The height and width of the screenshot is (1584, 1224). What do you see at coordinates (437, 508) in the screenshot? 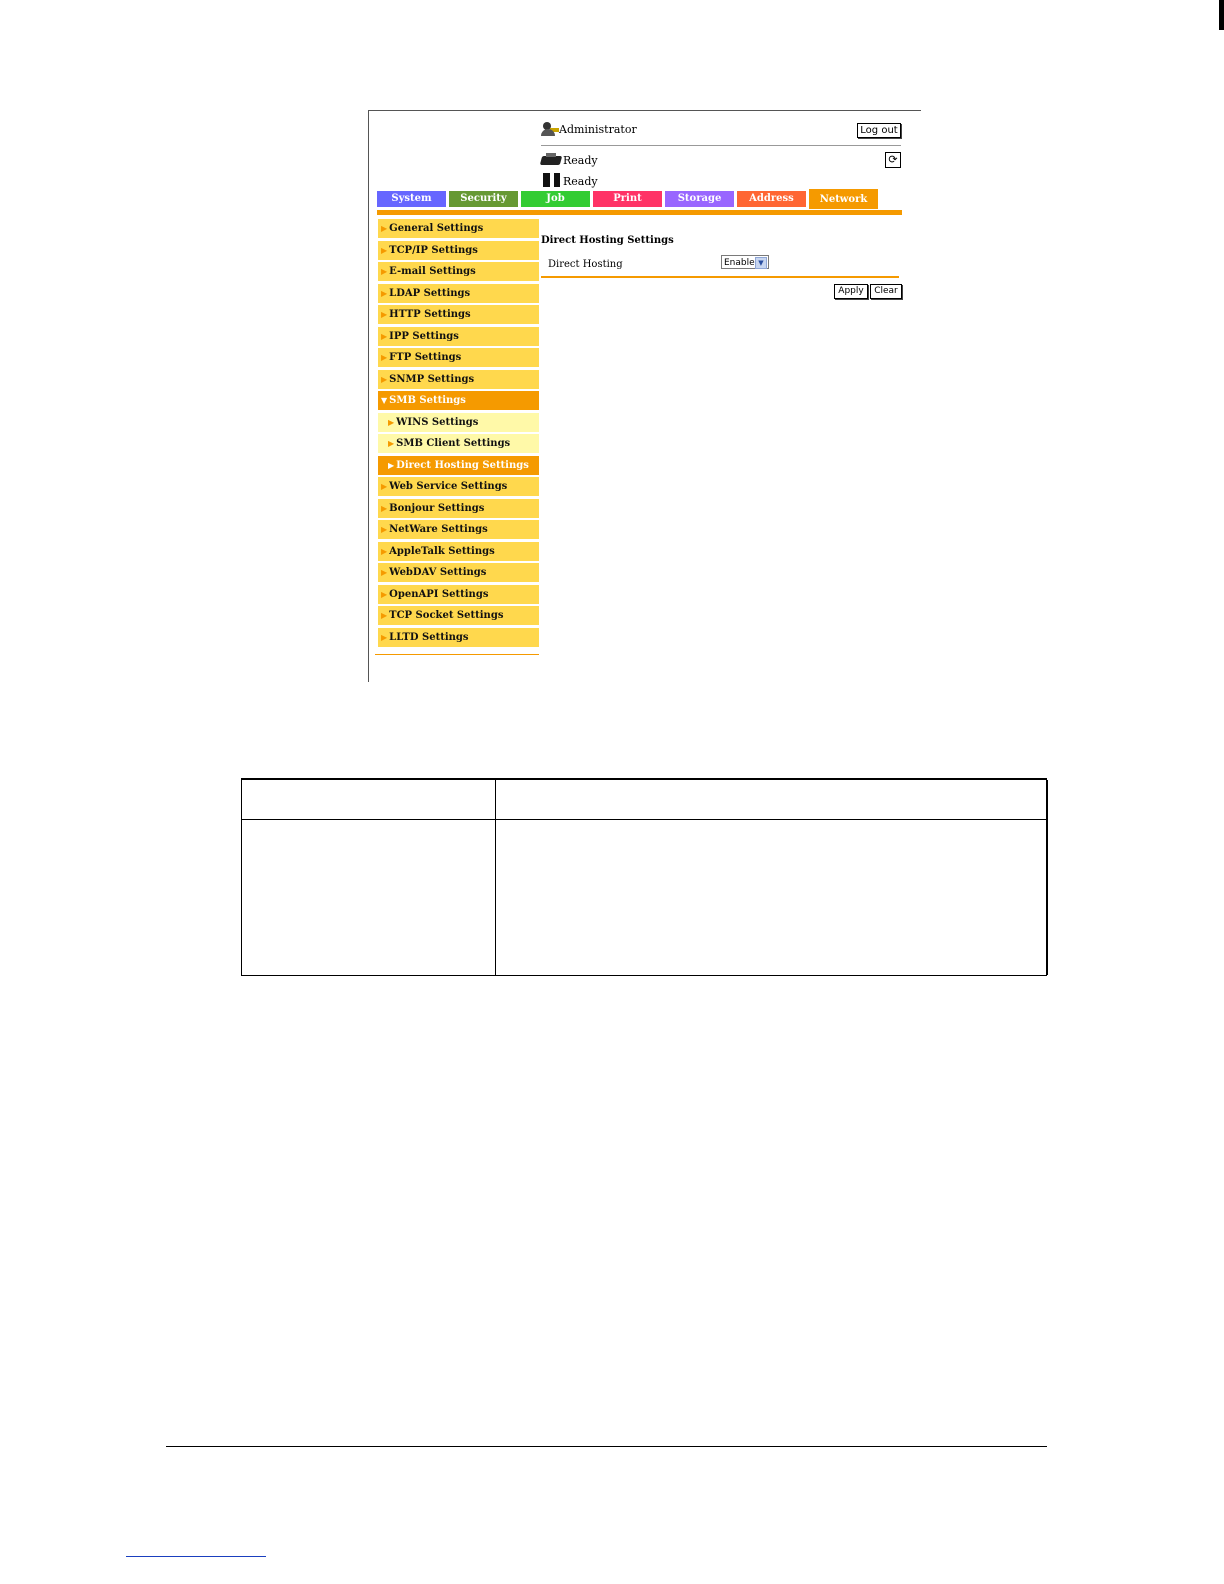
I see `sidebar-item-label: Bonjour Settings` at bounding box center [437, 508].